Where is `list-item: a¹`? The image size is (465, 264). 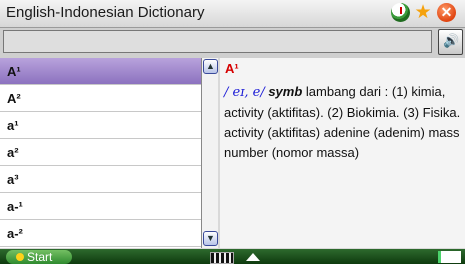 list-item: a¹ is located at coordinates (100, 125).